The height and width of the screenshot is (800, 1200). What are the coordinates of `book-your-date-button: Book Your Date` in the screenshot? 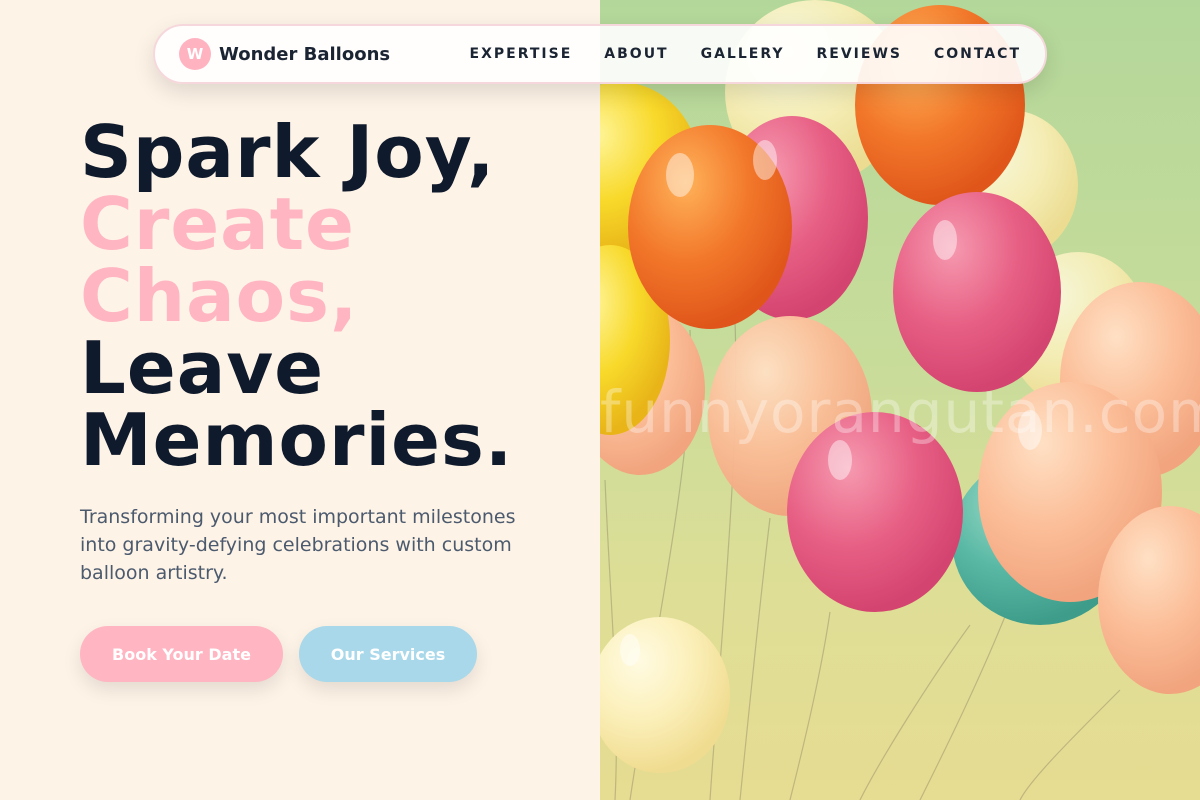 It's located at (181, 654).